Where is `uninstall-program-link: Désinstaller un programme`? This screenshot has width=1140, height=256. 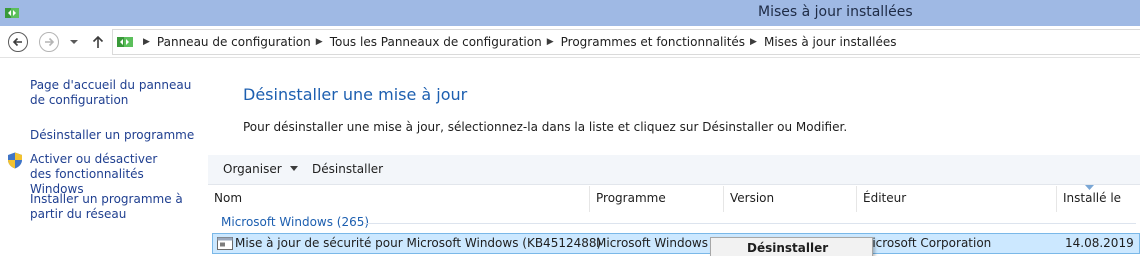
uninstall-program-link: Désinstaller un programme is located at coordinates (116, 135).